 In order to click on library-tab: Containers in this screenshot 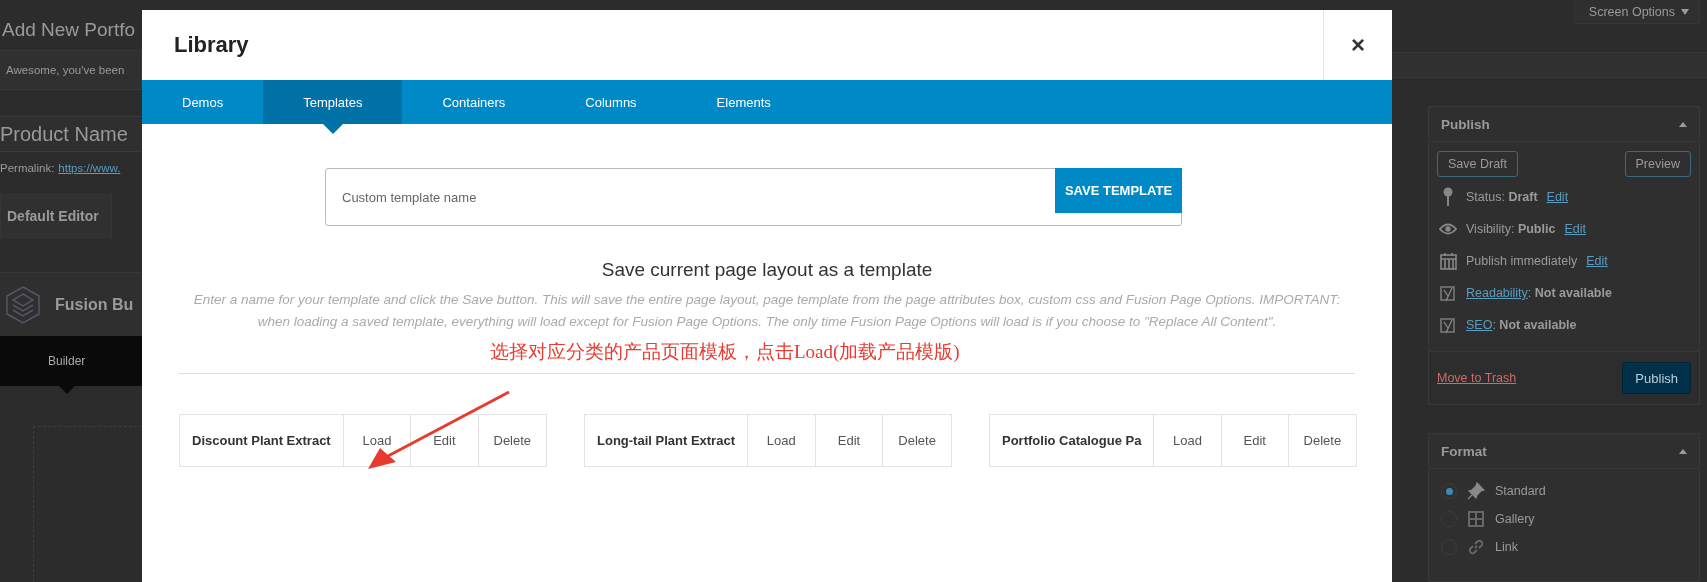, I will do `click(474, 107)`.